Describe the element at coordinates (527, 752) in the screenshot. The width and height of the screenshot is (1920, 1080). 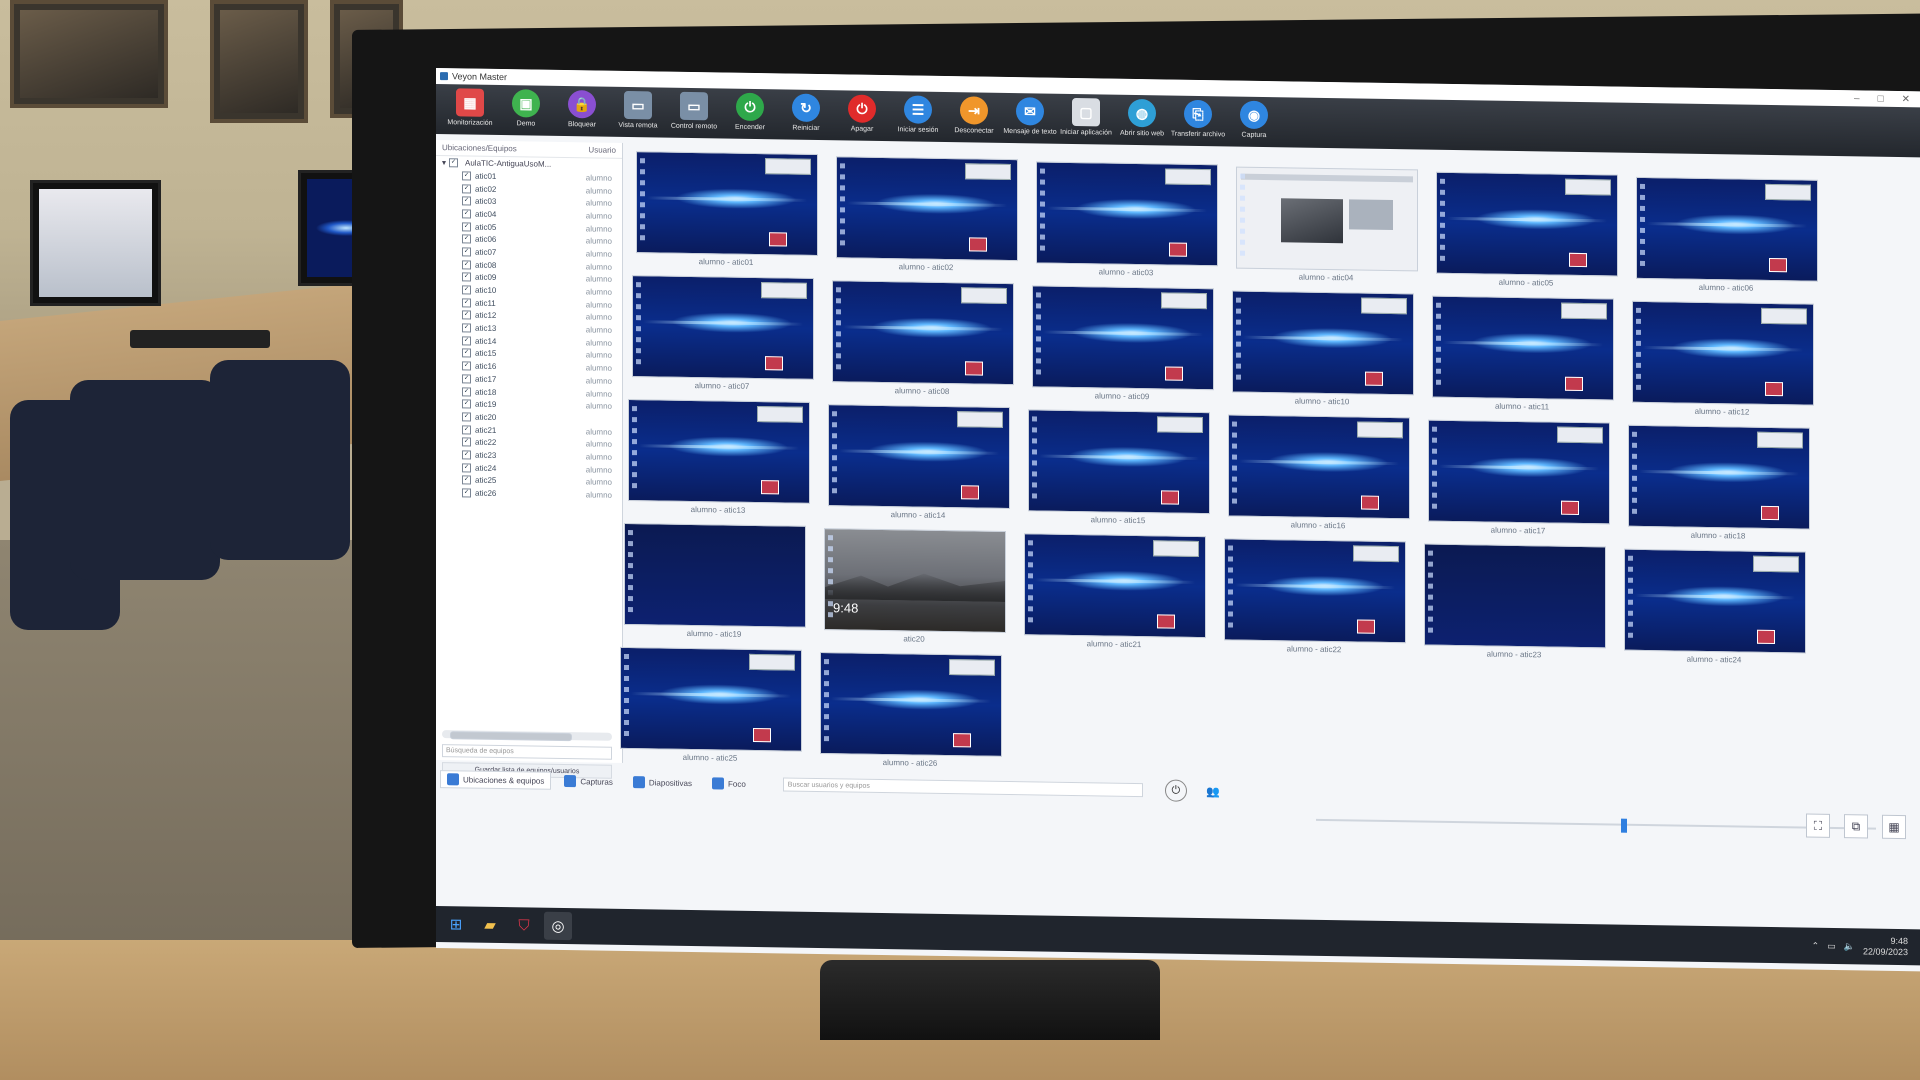
I see `filter-input: Búsqueda de equipos` at that location.